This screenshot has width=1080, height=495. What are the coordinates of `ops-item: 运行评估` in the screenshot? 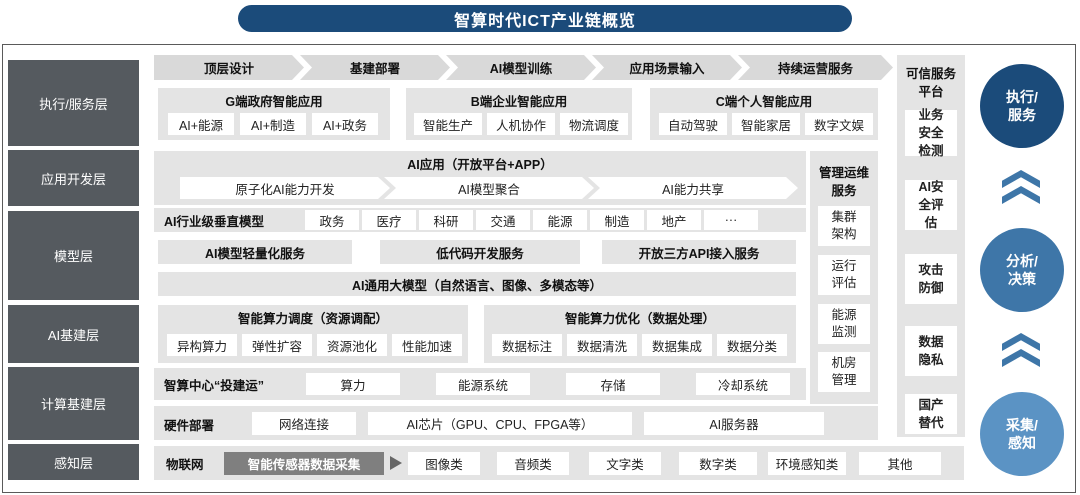 It's located at (844, 275).